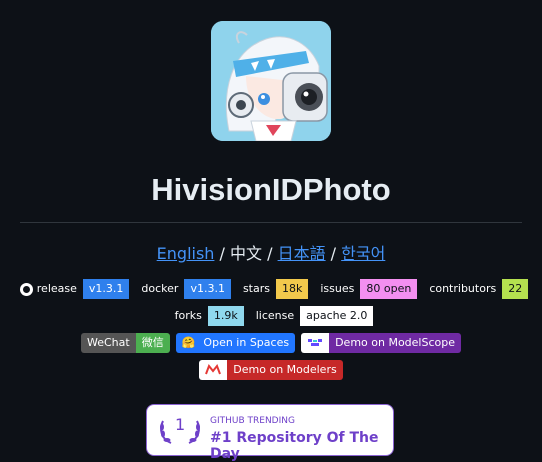 Image resolution: width=542 pixels, height=462 pixels. What do you see at coordinates (152, 343) in the screenshot?
I see `badge-value: 微信` at bounding box center [152, 343].